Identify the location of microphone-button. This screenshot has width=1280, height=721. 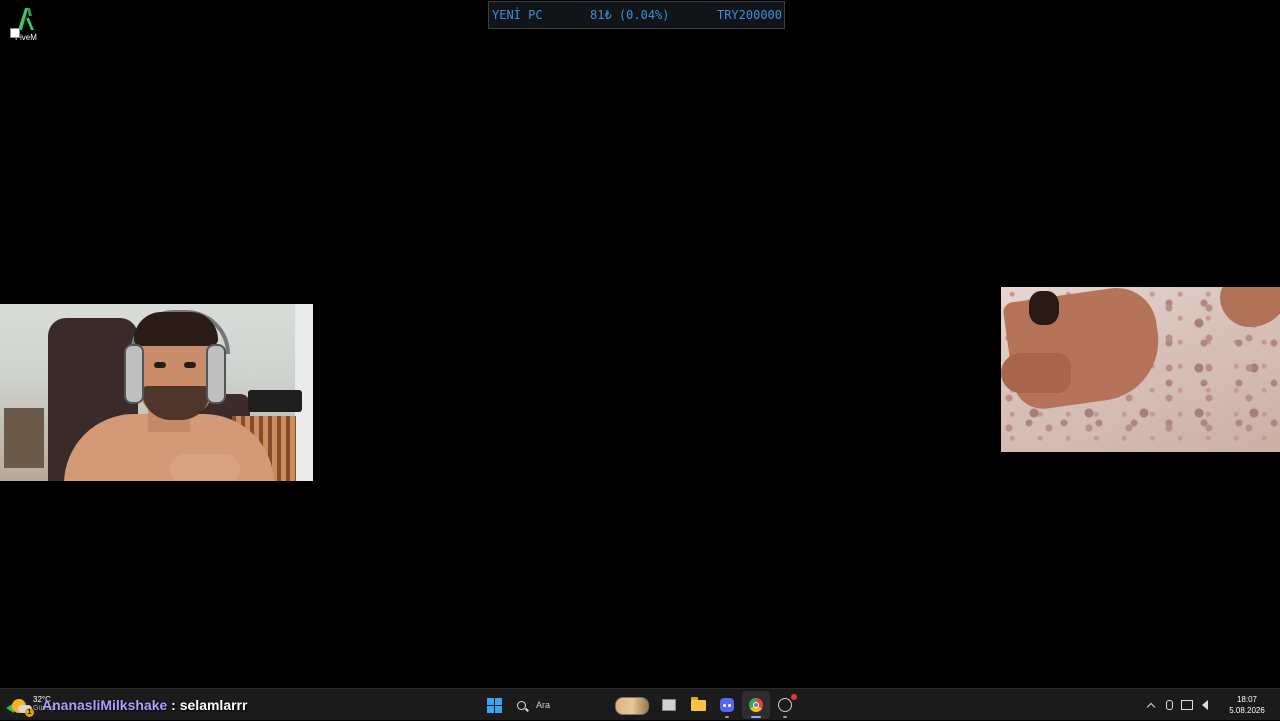
(1169, 705).